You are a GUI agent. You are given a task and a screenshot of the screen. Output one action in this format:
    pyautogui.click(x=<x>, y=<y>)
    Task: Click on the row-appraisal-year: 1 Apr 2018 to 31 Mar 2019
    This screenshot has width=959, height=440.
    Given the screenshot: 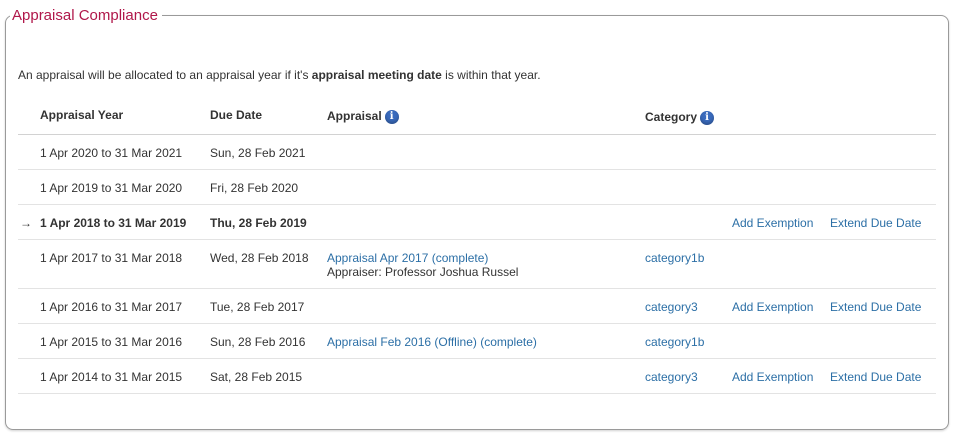 What is the action you would take?
    pyautogui.click(x=125, y=222)
    